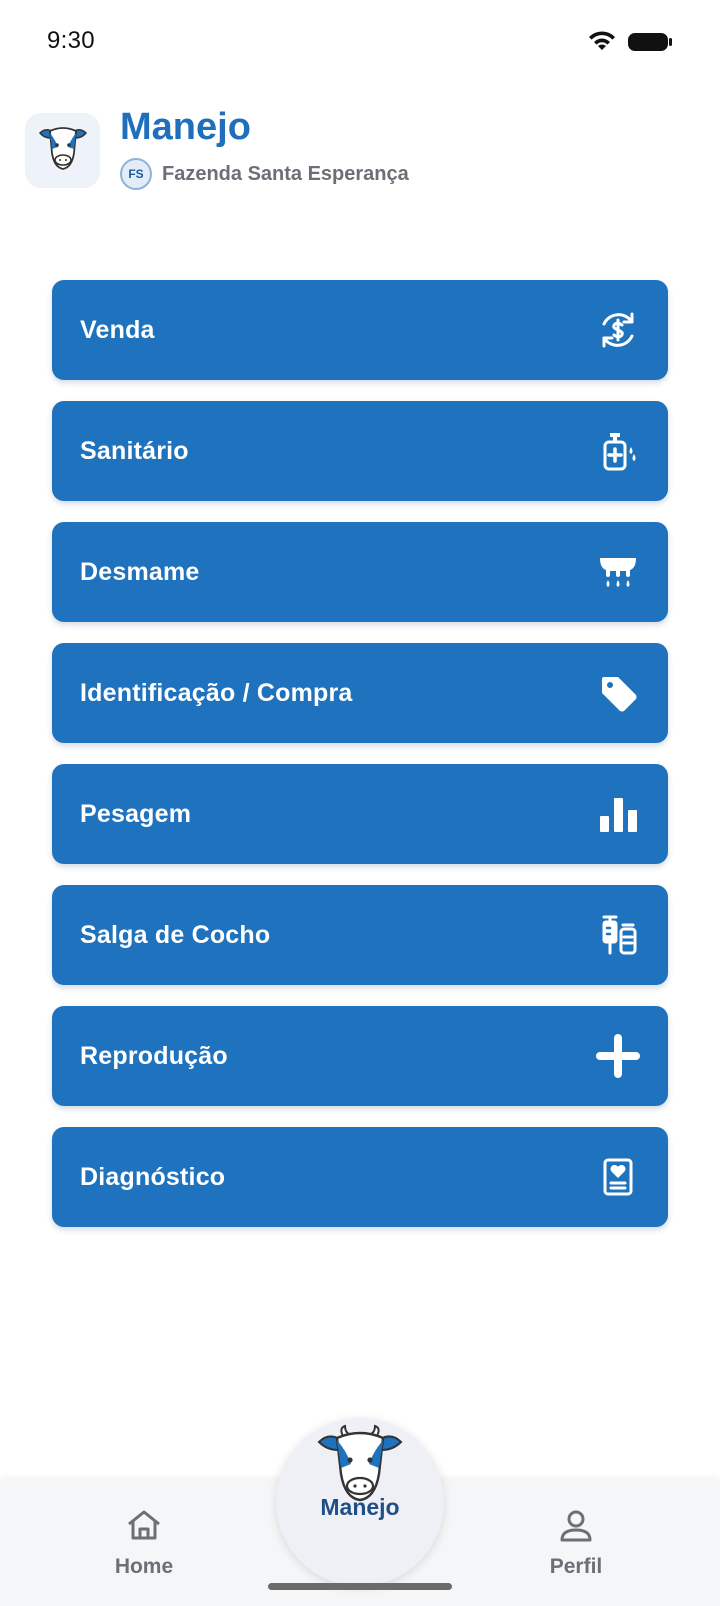  Describe the element at coordinates (216, 692) in the screenshot. I see `menu-item-label: Identificação / Compra` at that location.